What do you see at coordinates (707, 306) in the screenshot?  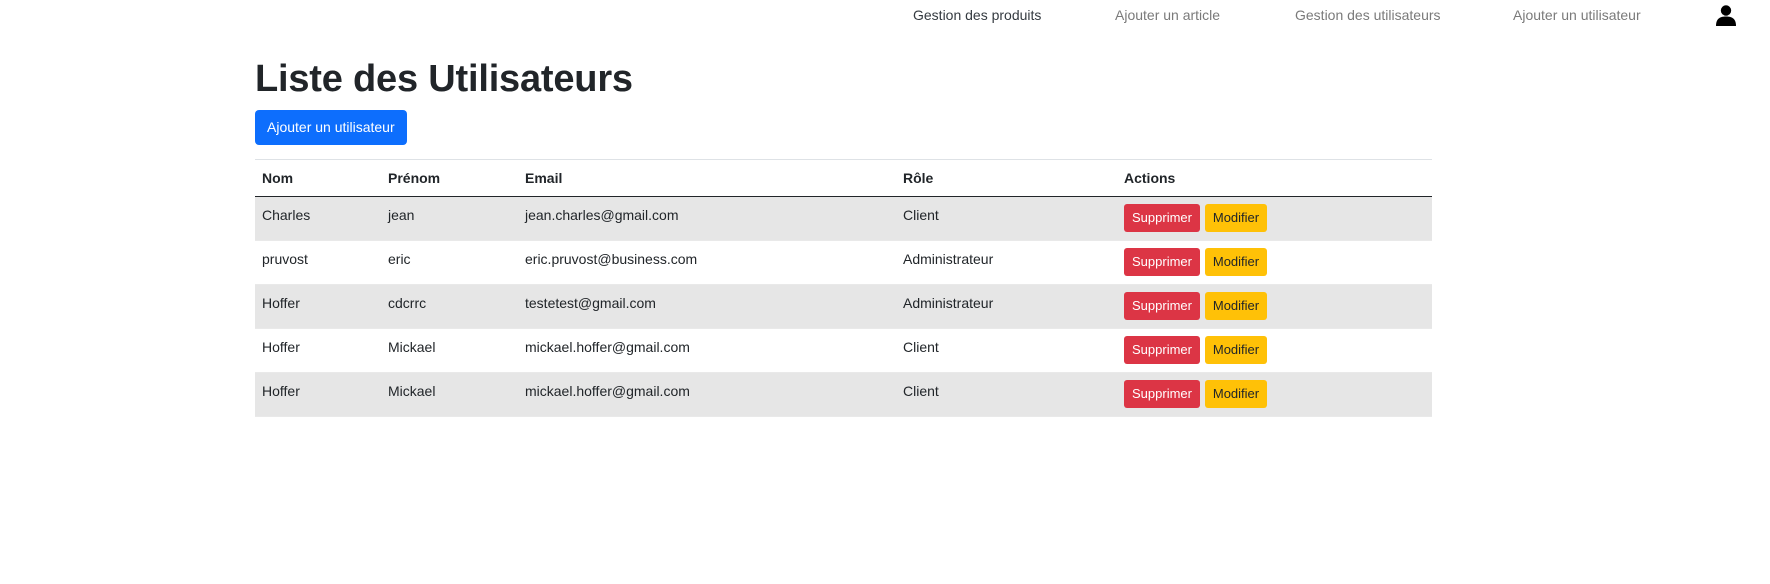 I see `cell-email: testetest@gmail.com` at bounding box center [707, 306].